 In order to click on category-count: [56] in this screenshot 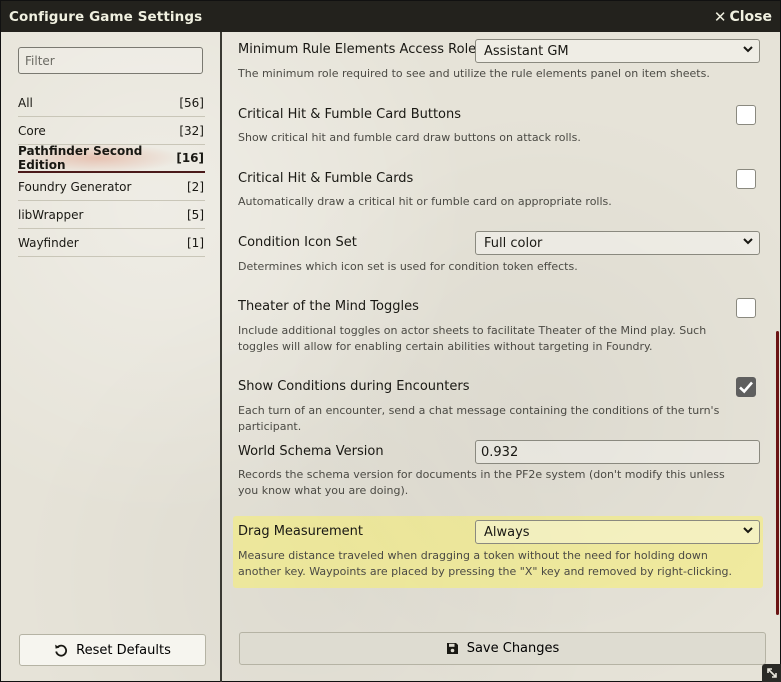, I will do `click(191, 102)`.